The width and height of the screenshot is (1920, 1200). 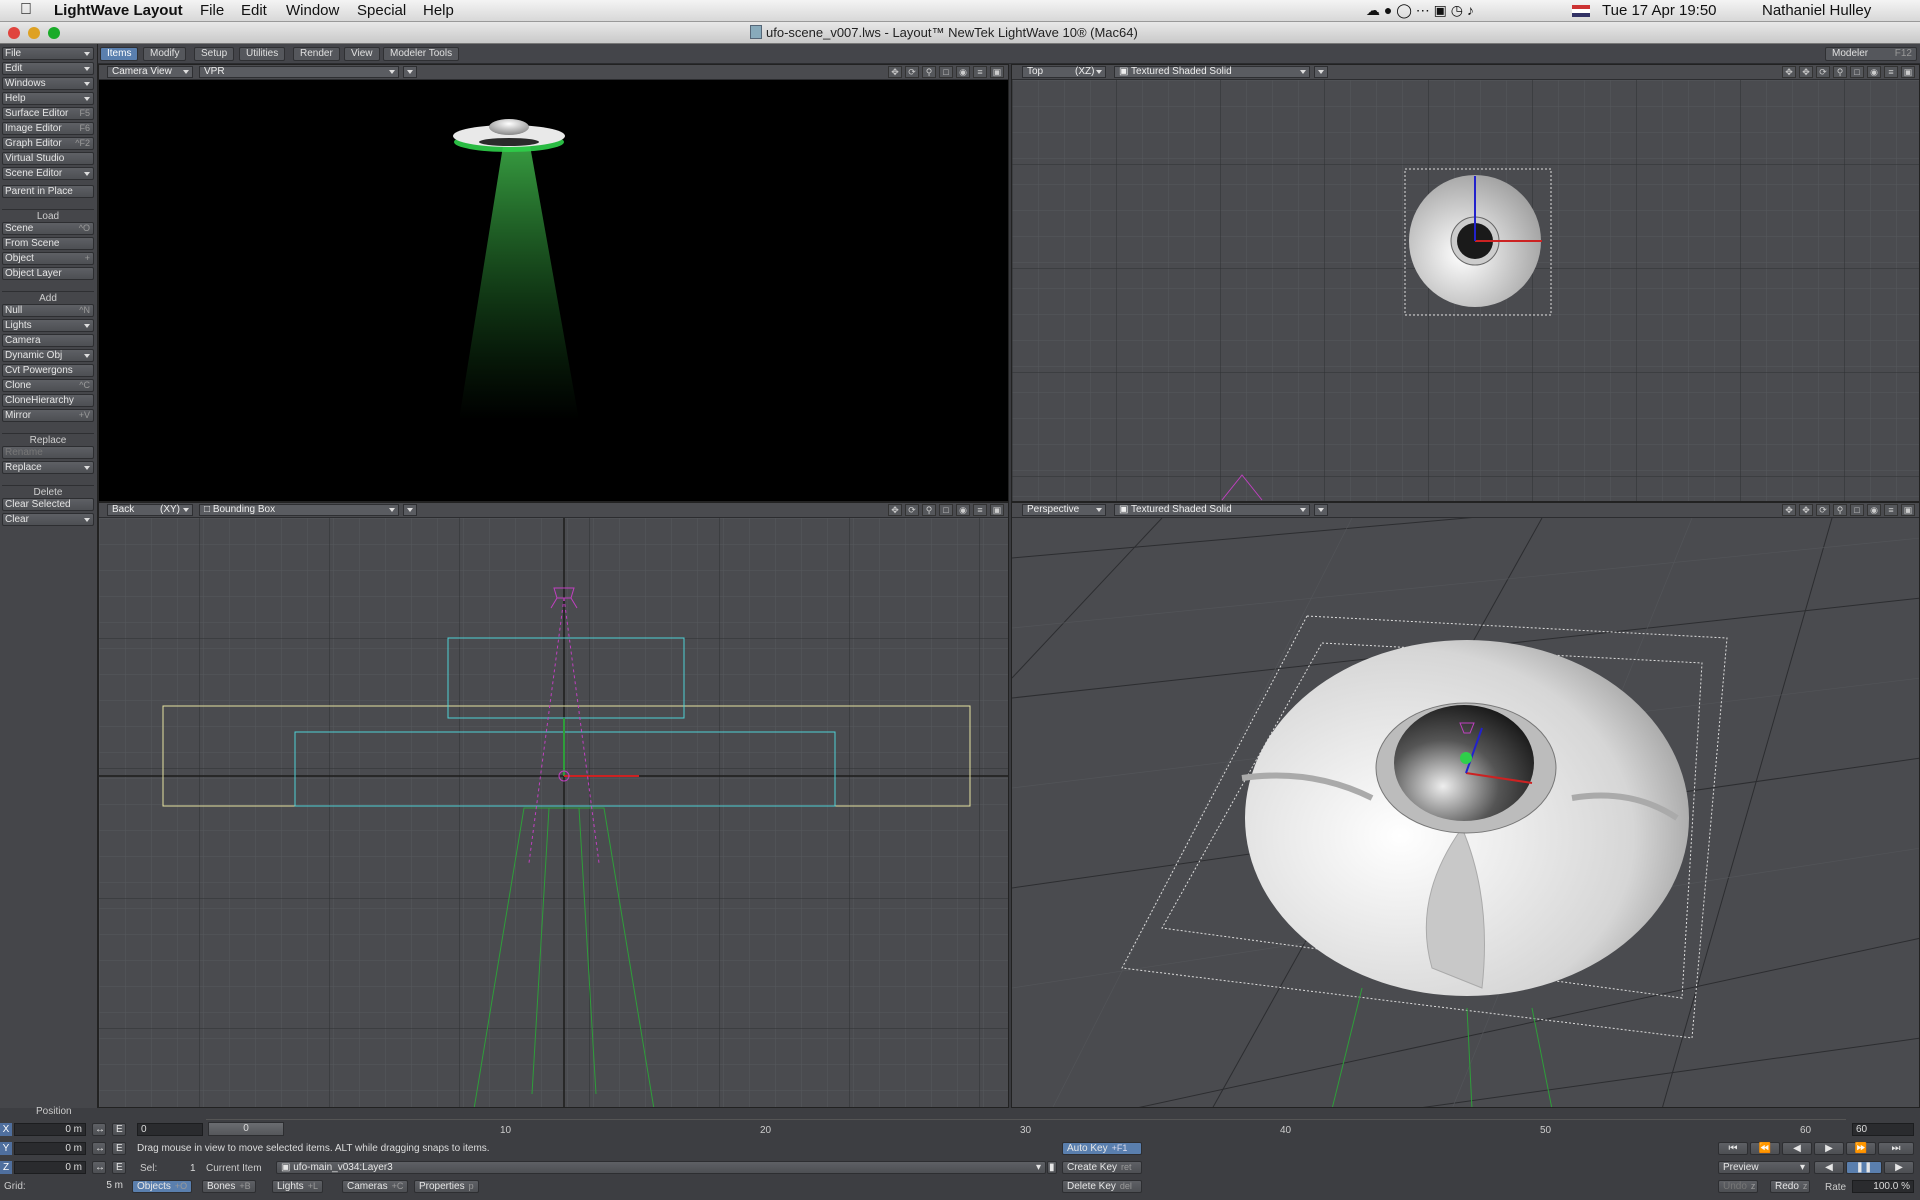 I want to click on flag-icon, so click(x=1581, y=11).